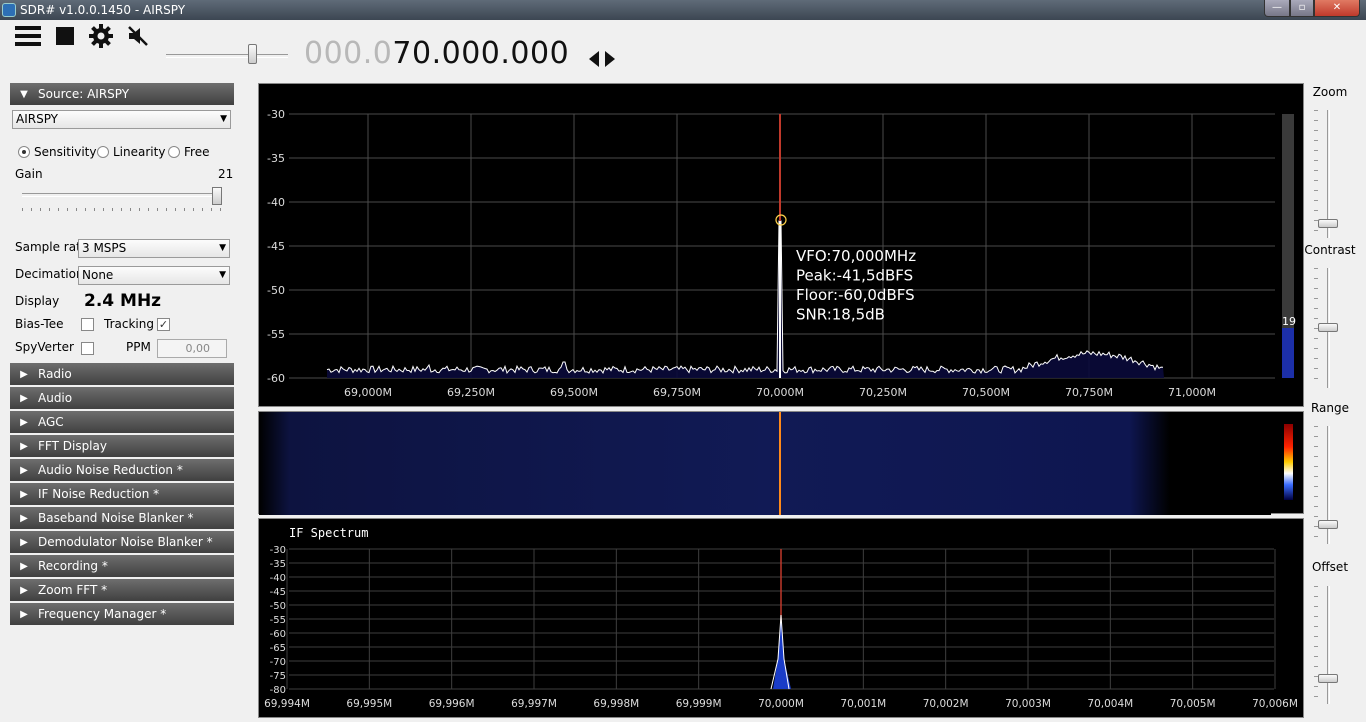  I want to click on if-x-tick-label: 70,004M, so click(1110, 704).